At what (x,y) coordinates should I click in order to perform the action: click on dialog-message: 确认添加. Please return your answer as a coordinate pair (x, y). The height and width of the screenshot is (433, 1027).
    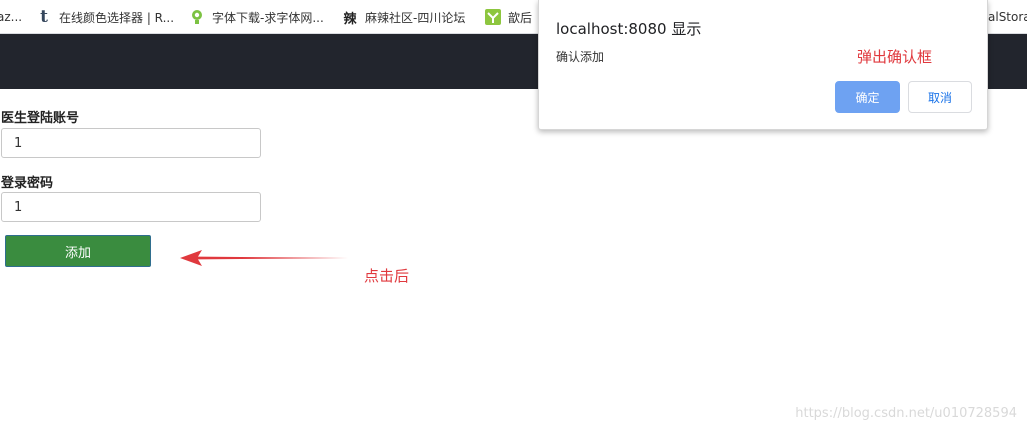
    Looking at the image, I should click on (580, 57).